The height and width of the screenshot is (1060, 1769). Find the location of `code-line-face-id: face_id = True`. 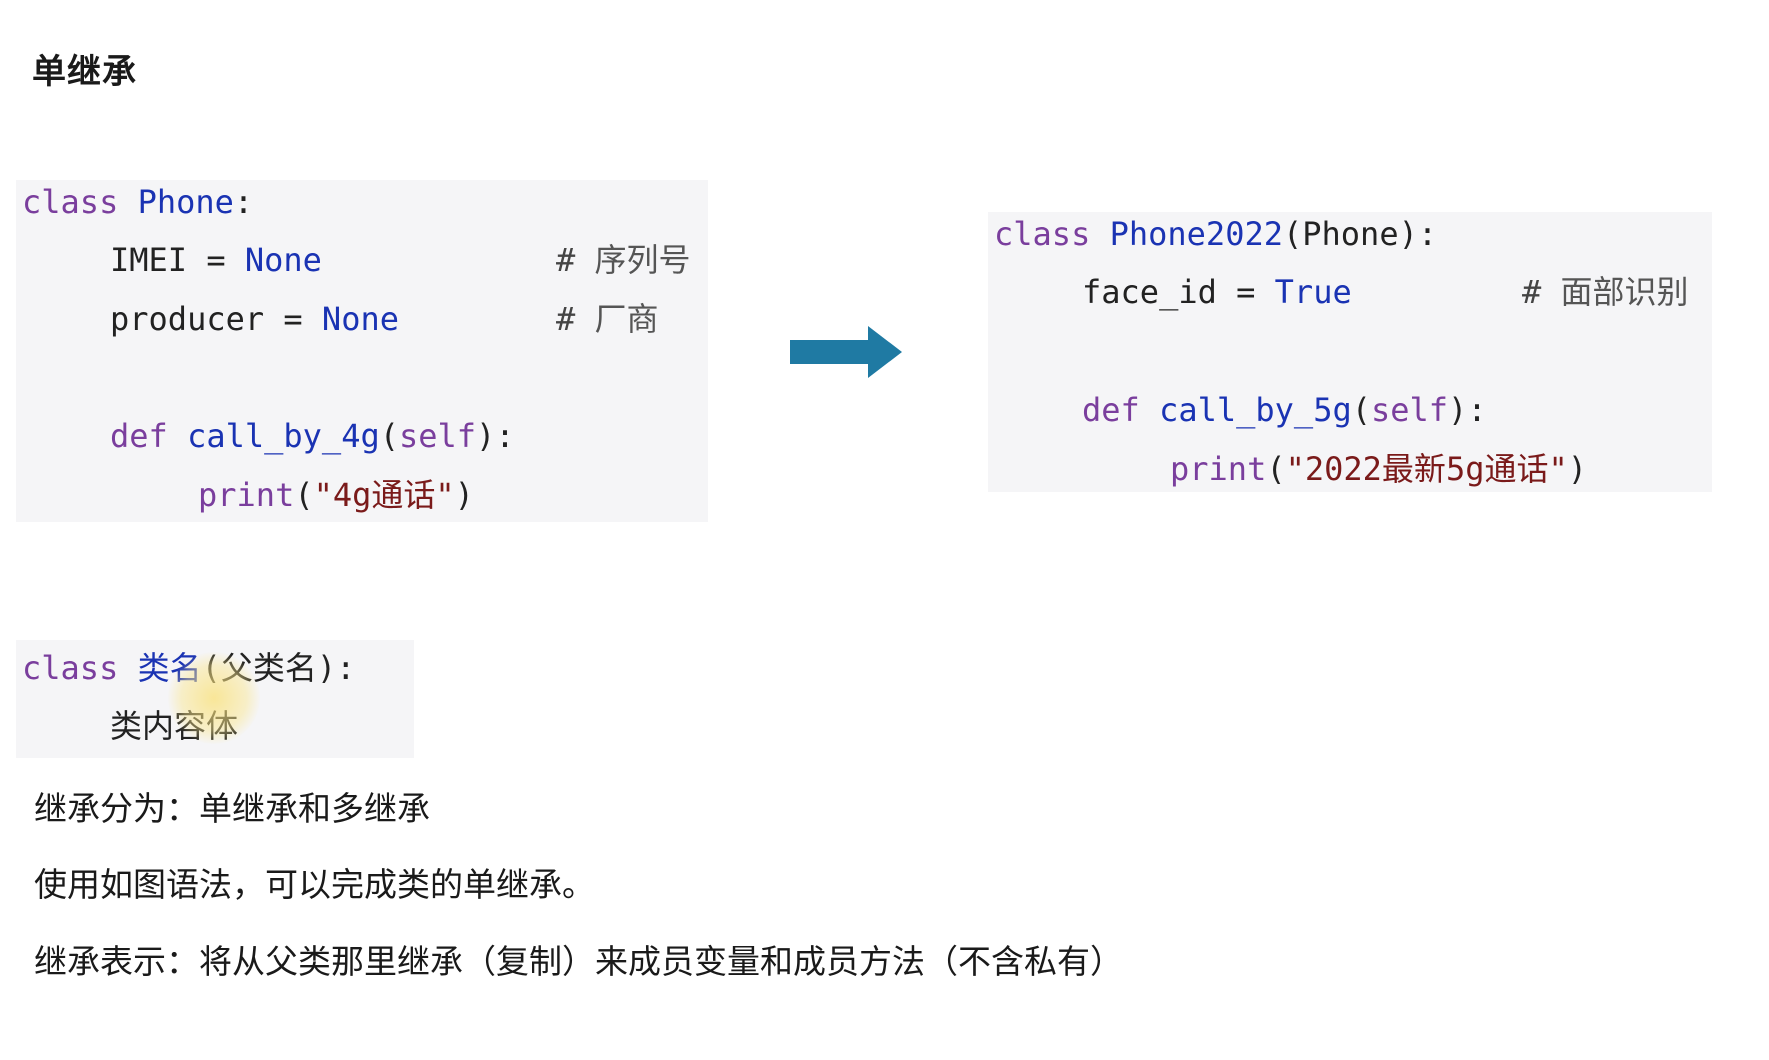

code-line-face-id: face_id = True is located at coordinates (1217, 292).